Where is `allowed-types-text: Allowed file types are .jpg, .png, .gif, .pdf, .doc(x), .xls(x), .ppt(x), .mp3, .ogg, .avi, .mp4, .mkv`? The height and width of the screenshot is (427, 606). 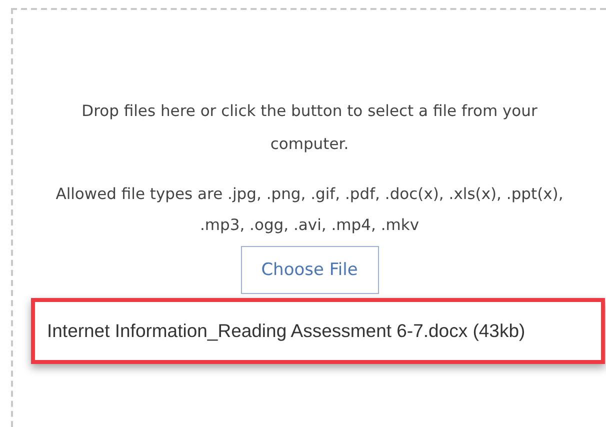 allowed-types-text: Allowed file types are .jpg, .png, .gif, .pdf, .doc(x), .xls(x), .ppt(x), .mp3, .ogg, .avi, .mp4, .mkv is located at coordinates (309, 210).